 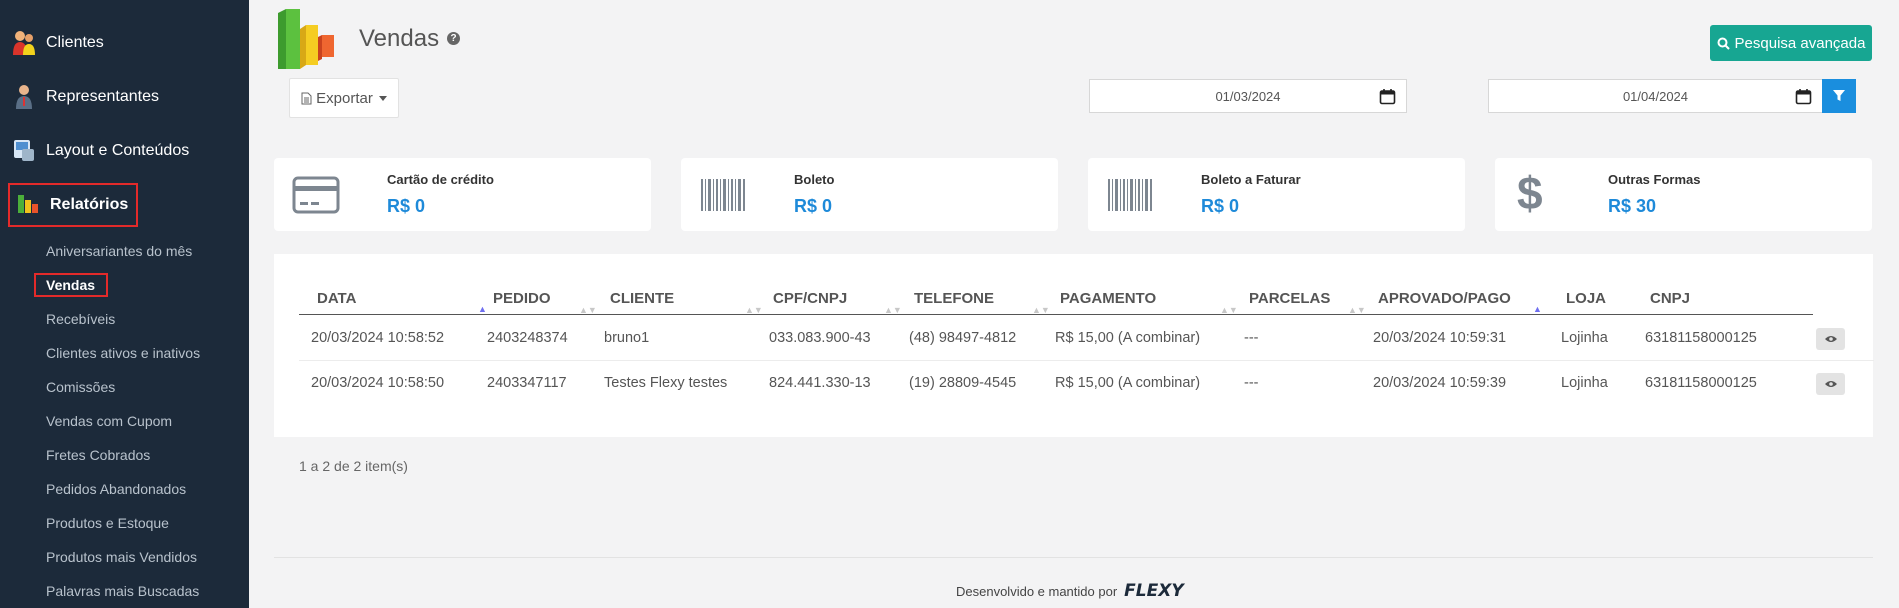 I want to click on pagination-info: 1 a 2 de 2 item(s), so click(x=353, y=466).